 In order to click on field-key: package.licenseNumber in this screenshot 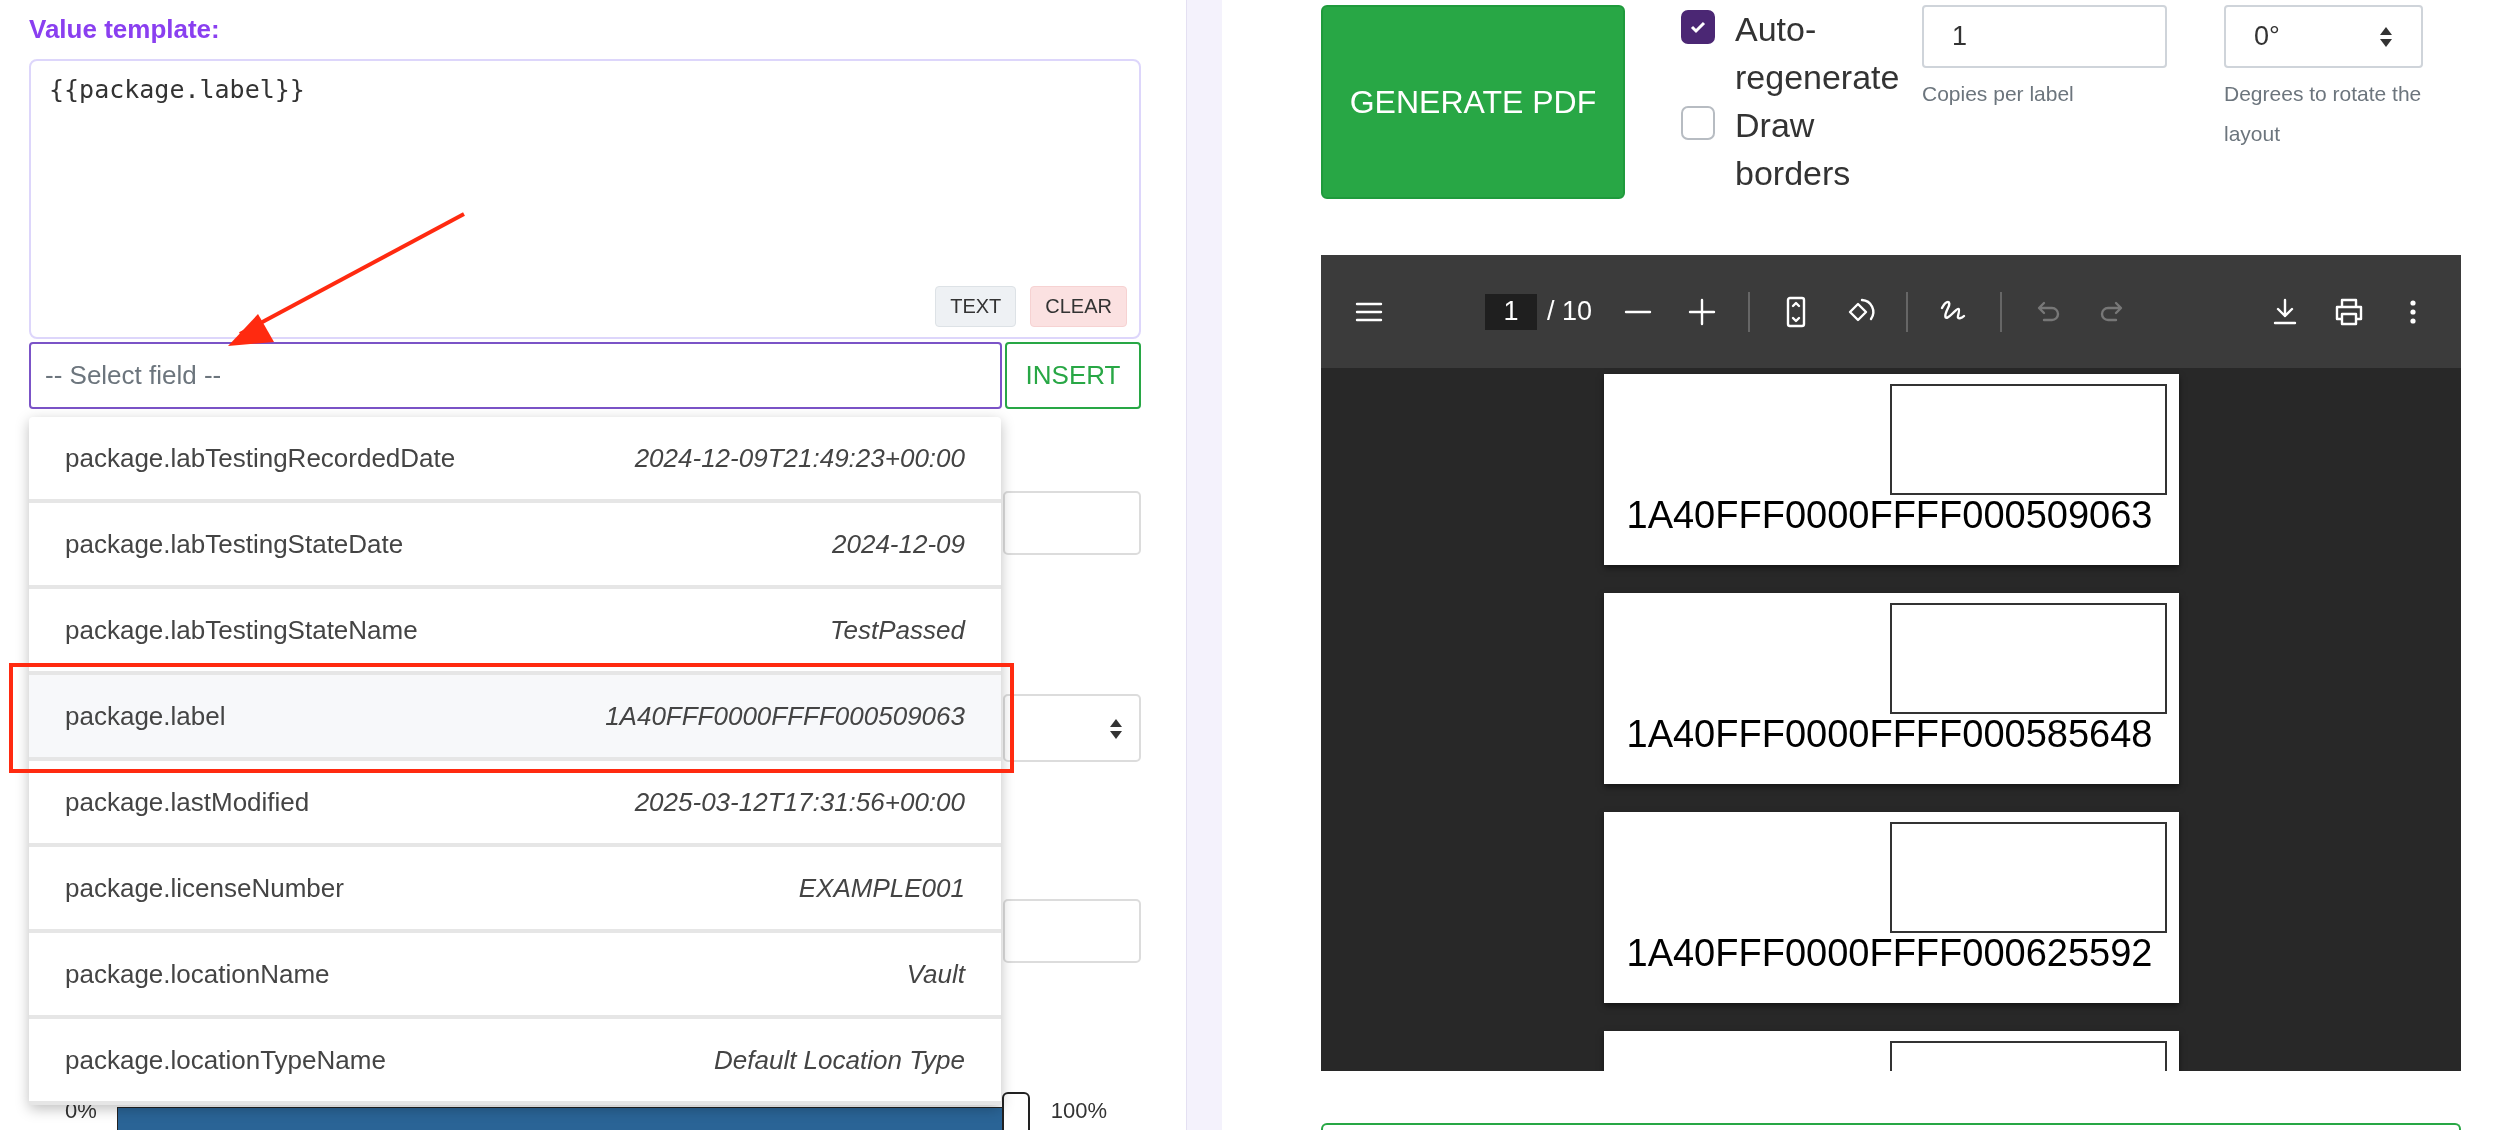, I will do `click(204, 888)`.